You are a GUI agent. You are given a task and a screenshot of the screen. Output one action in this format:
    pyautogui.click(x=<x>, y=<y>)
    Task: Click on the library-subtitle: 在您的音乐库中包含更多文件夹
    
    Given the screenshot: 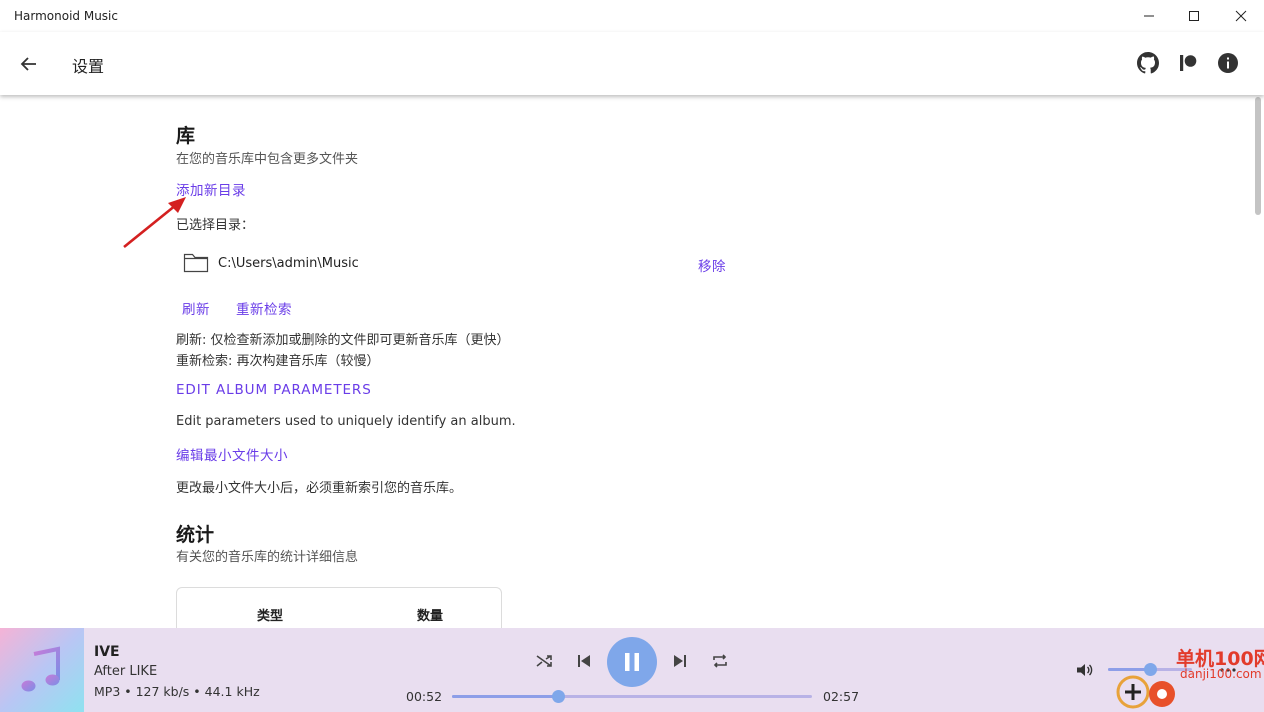 What is the action you would take?
    pyautogui.click(x=267, y=159)
    